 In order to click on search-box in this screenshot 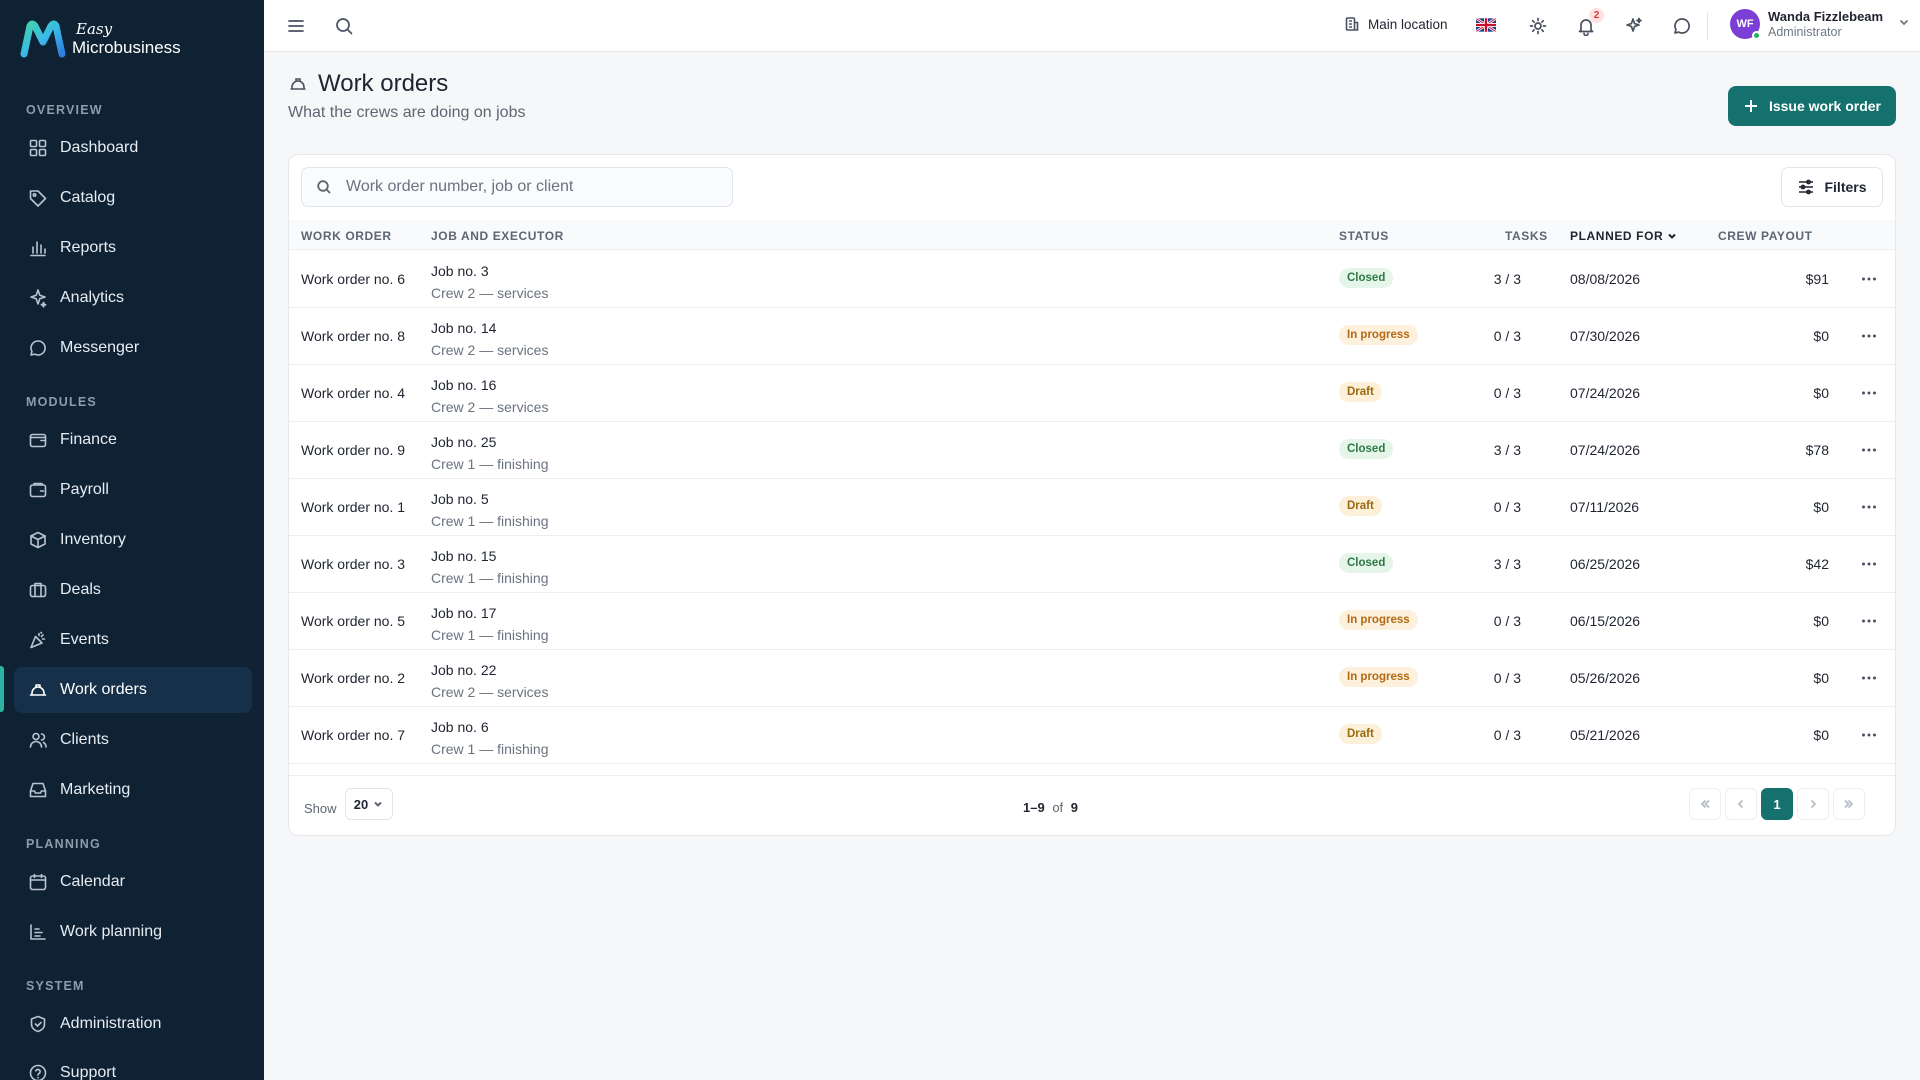, I will do `click(517, 187)`.